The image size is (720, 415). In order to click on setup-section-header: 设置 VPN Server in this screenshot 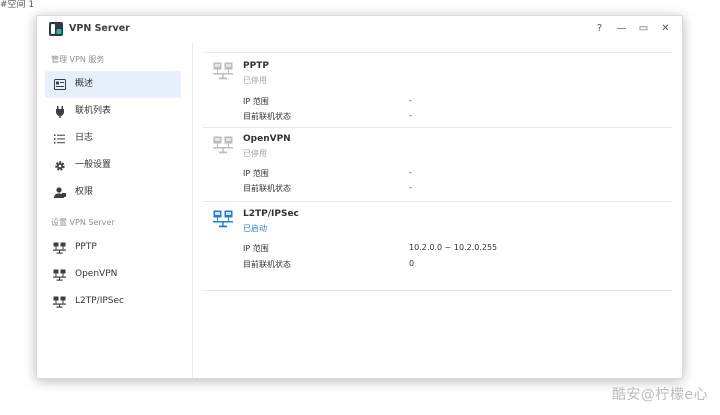, I will do `click(83, 222)`.